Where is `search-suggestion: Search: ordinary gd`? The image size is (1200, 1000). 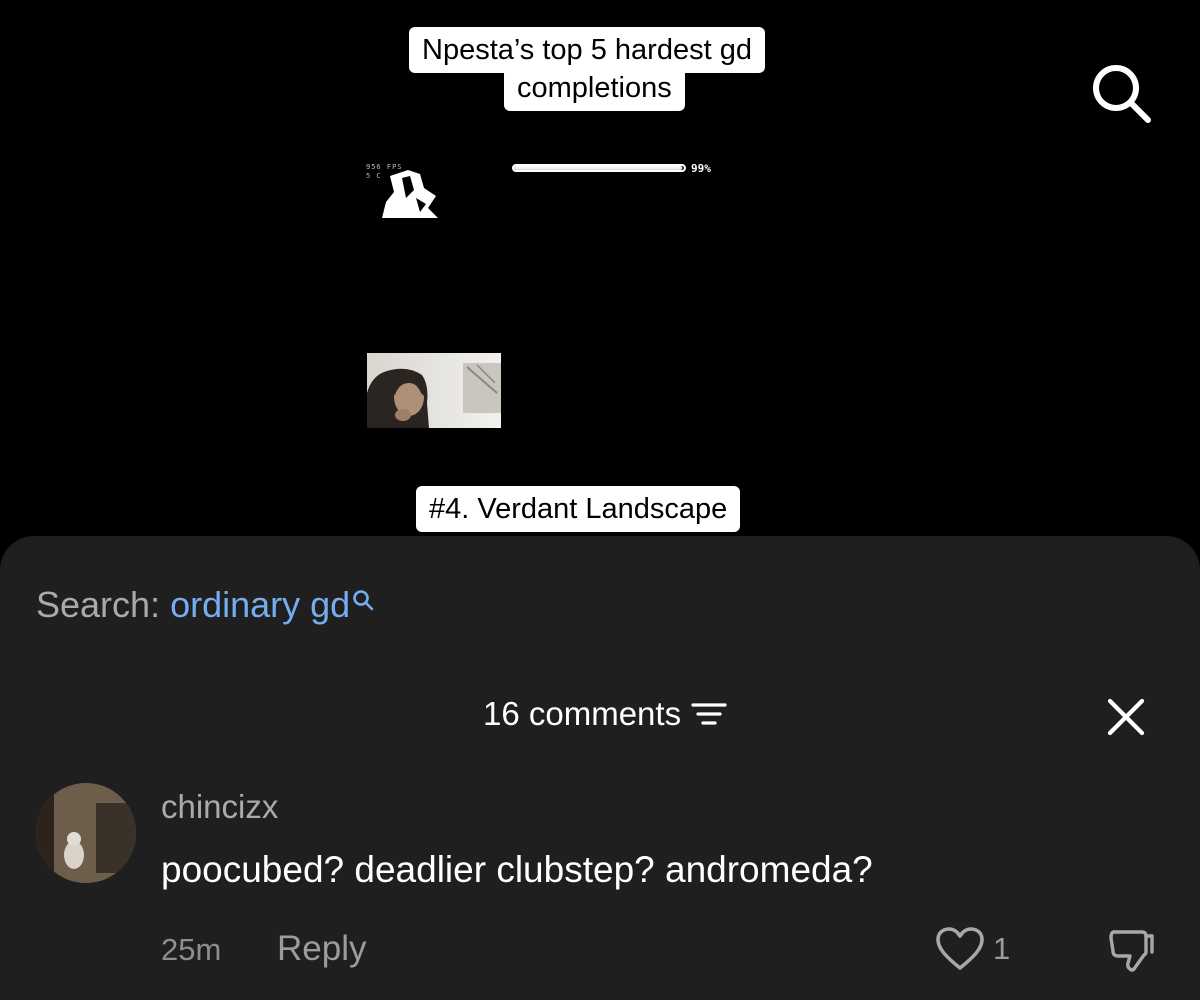
search-suggestion: Search: ordinary gd is located at coordinates (205, 605).